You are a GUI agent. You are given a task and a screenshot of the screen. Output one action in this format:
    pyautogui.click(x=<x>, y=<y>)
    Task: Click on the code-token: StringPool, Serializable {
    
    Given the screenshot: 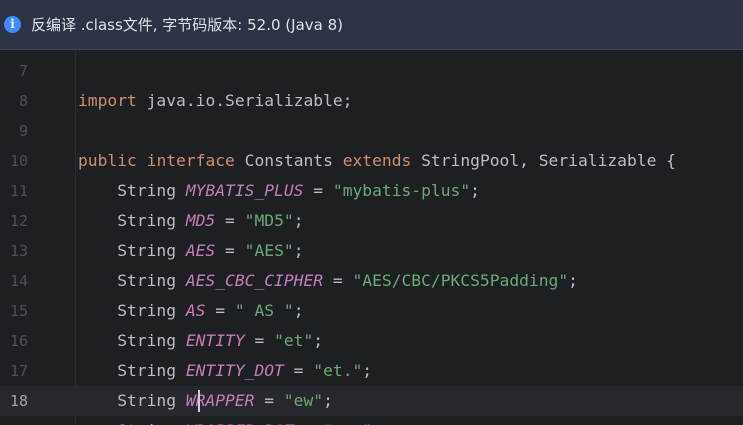 What is the action you would take?
    pyautogui.click(x=543, y=160)
    